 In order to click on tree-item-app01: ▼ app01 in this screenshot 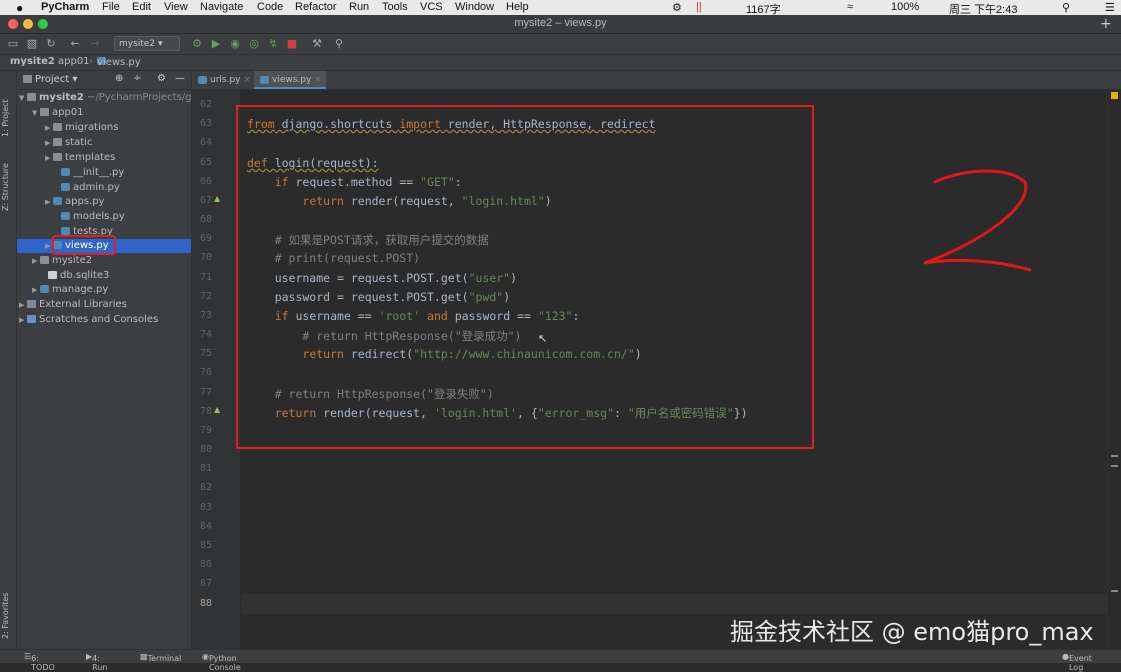, I will do `click(58, 114)`.